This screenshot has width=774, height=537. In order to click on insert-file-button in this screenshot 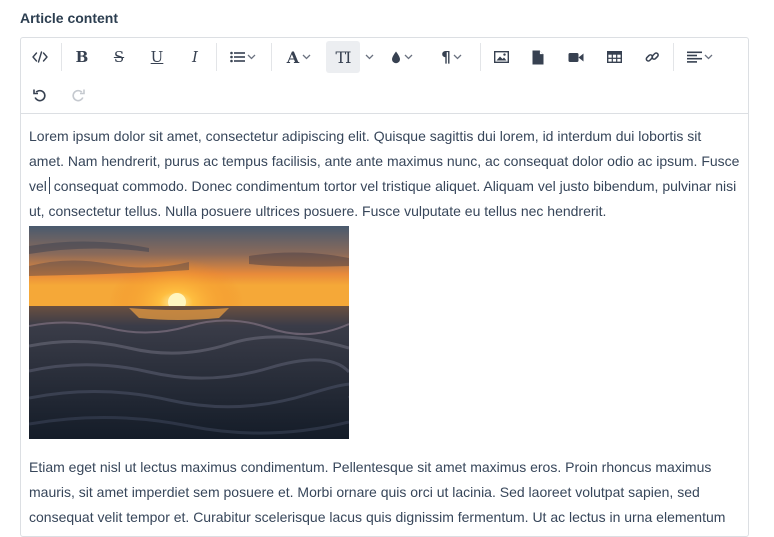, I will do `click(538, 57)`.